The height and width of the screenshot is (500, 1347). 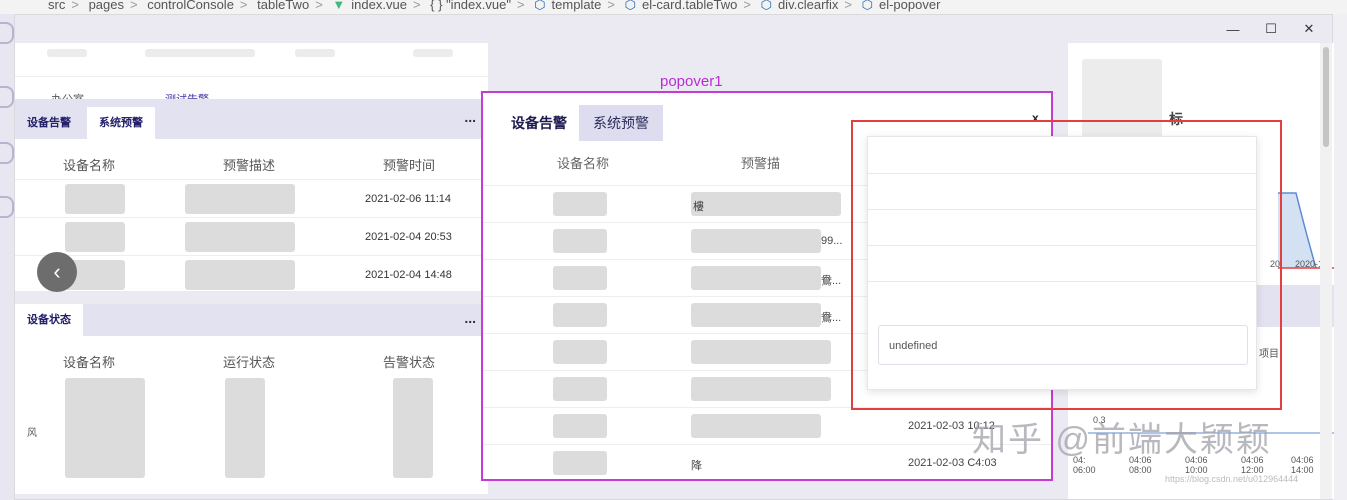 What do you see at coordinates (190, 6) in the screenshot?
I see `breadcrumb-item: controlConsole` at bounding box center [190, 6].